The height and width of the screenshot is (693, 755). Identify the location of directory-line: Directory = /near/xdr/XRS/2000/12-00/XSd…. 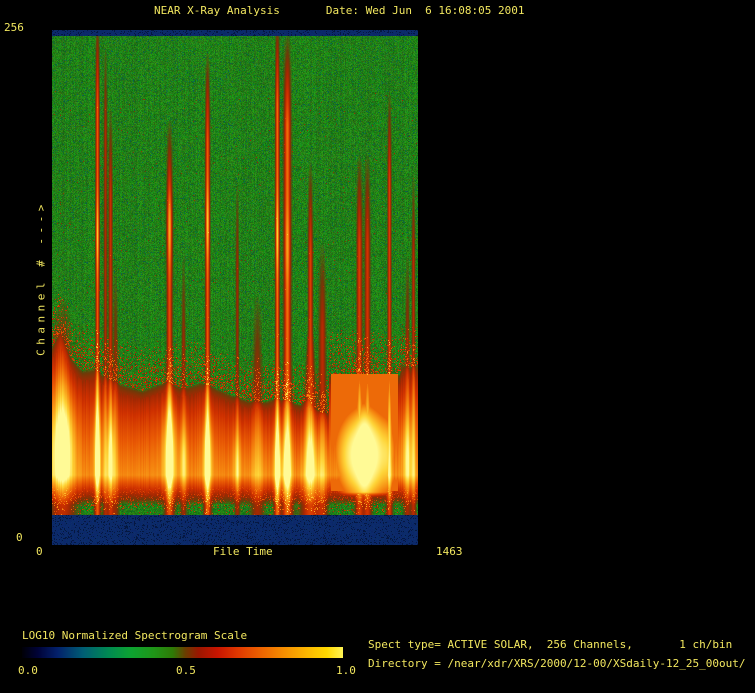
(557, 663).